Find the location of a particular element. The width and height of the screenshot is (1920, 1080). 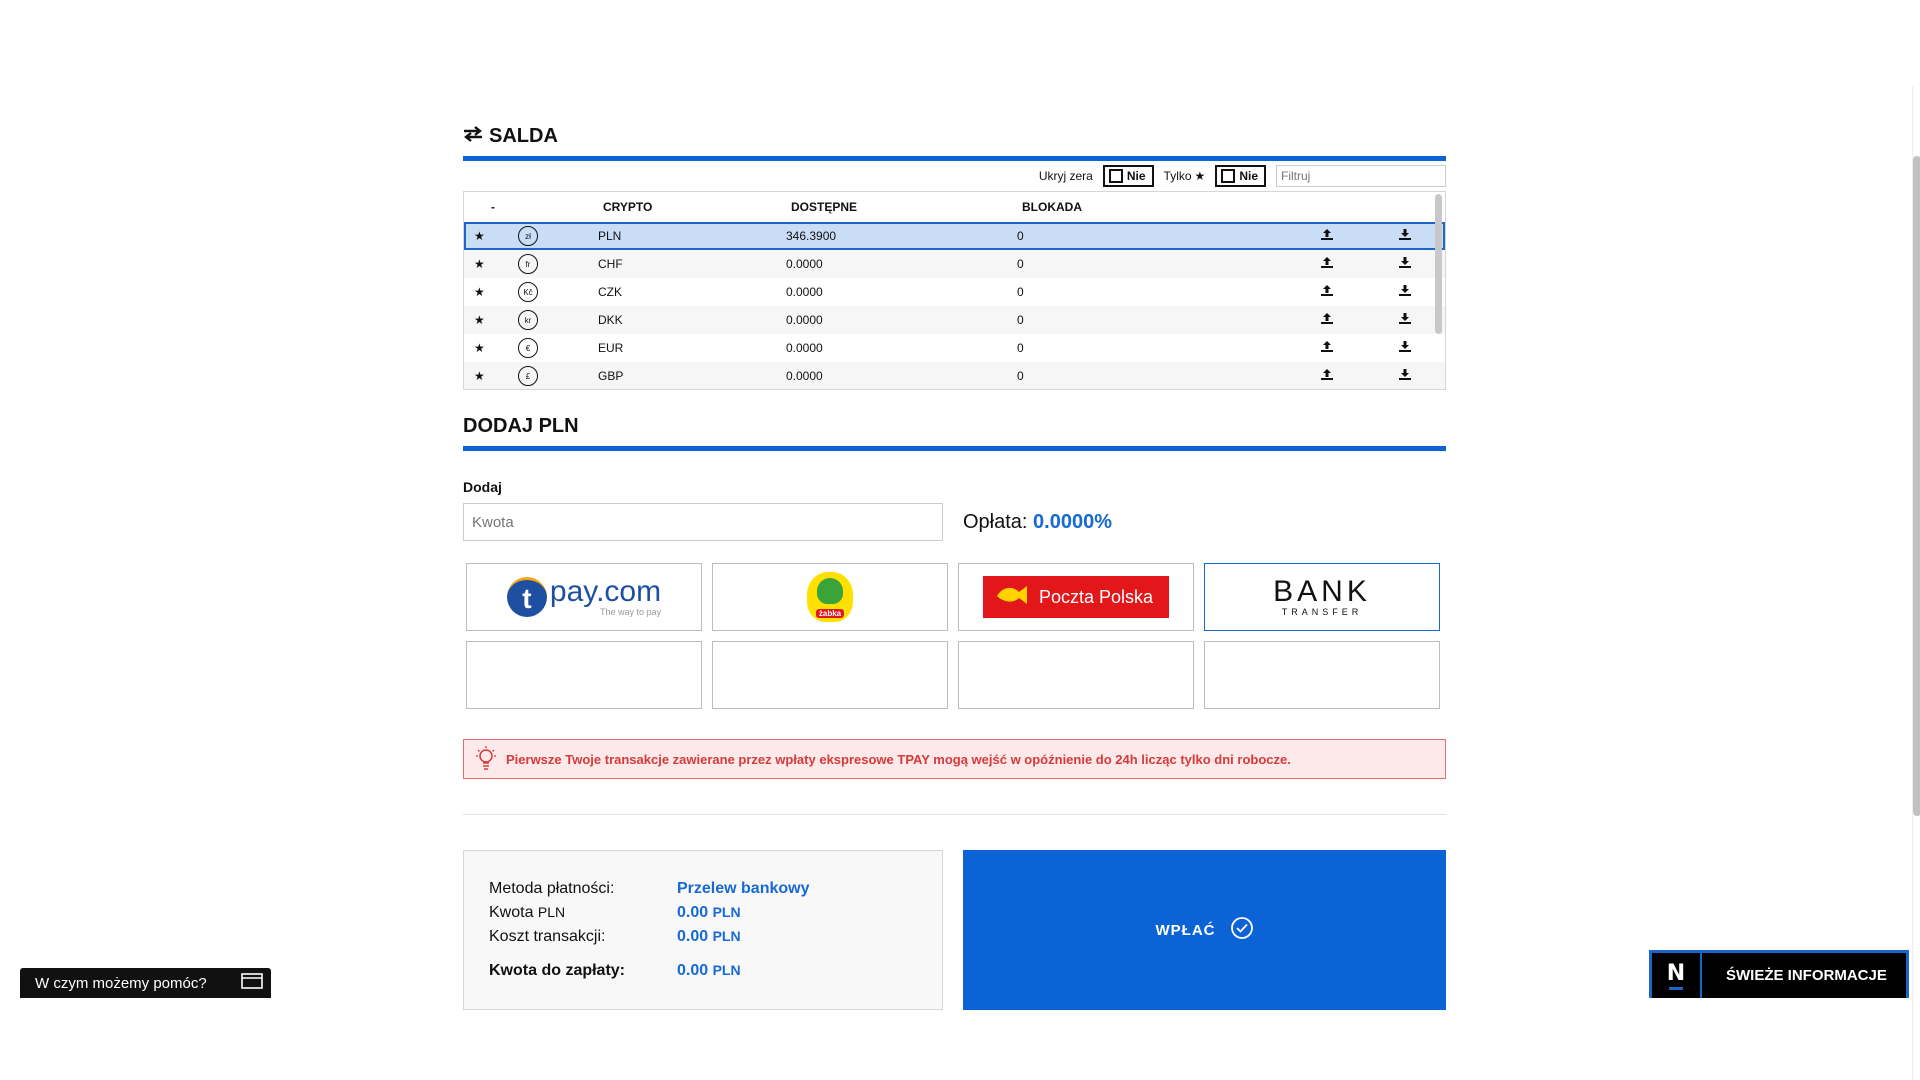

section-divider is located at coordinates (954, 814).